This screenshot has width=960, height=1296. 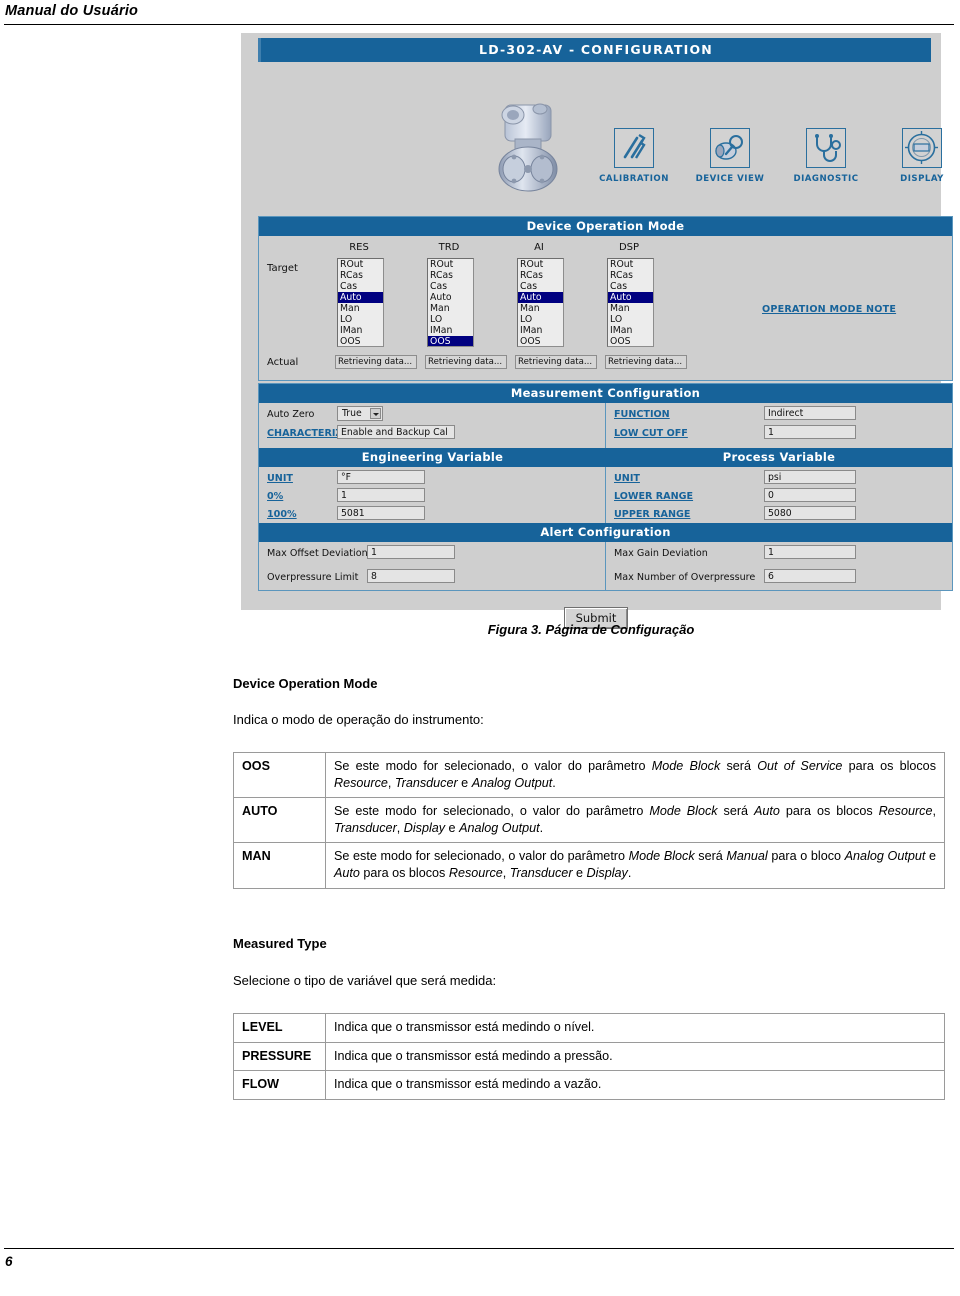 What do you see at coordinates (375, 413) in the screenshot?
I see `chevron-down-icon` at bounding box center [375, 413].